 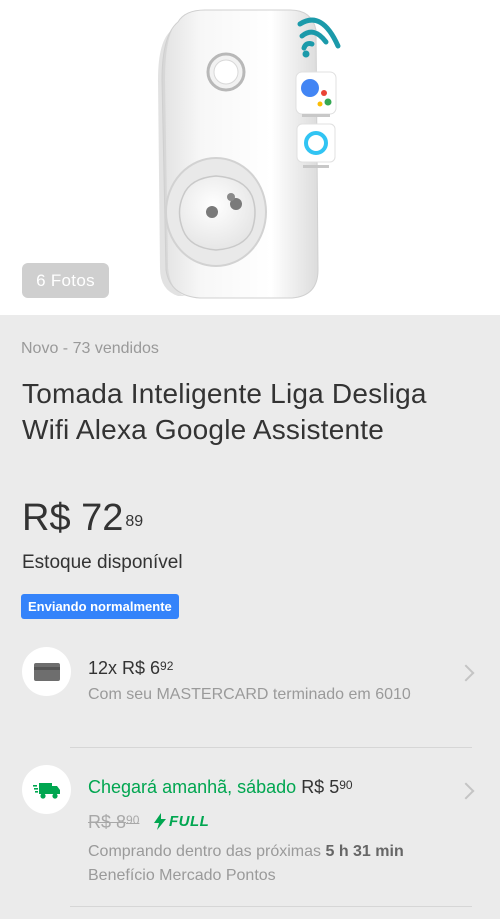 I want to click on google-assistant-icon, so click(x=316, y=94).